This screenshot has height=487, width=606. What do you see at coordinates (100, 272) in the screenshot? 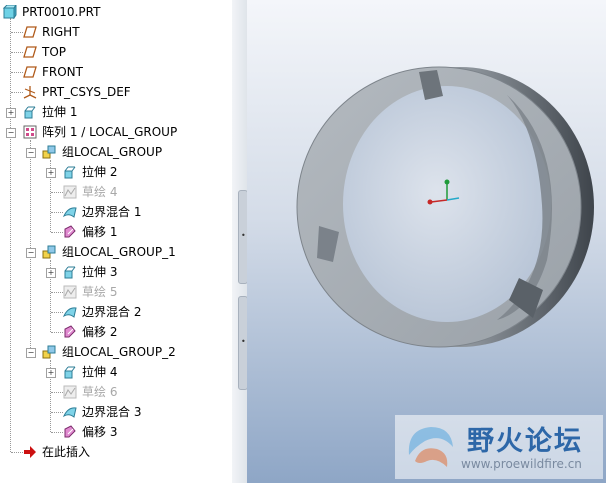
I see `tree-item-label: 拉伸 3` at bounding box center [100, 272].